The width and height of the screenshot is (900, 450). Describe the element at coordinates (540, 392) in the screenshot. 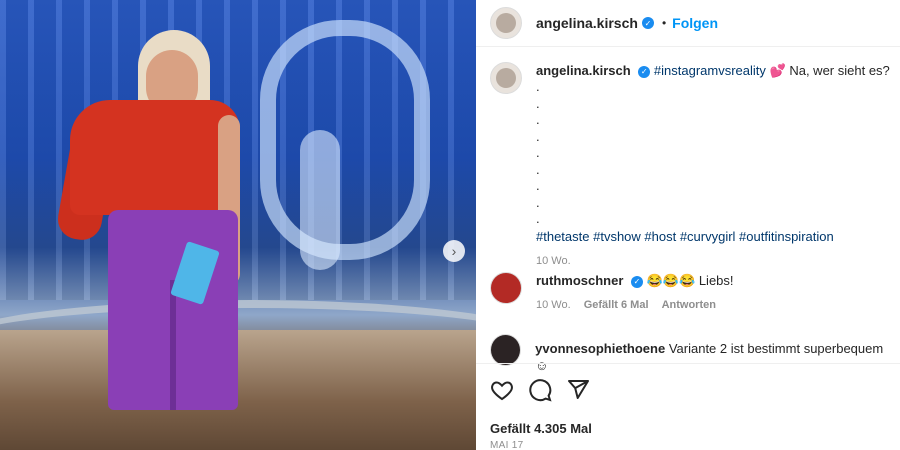

I see `comment-icon` at that location.